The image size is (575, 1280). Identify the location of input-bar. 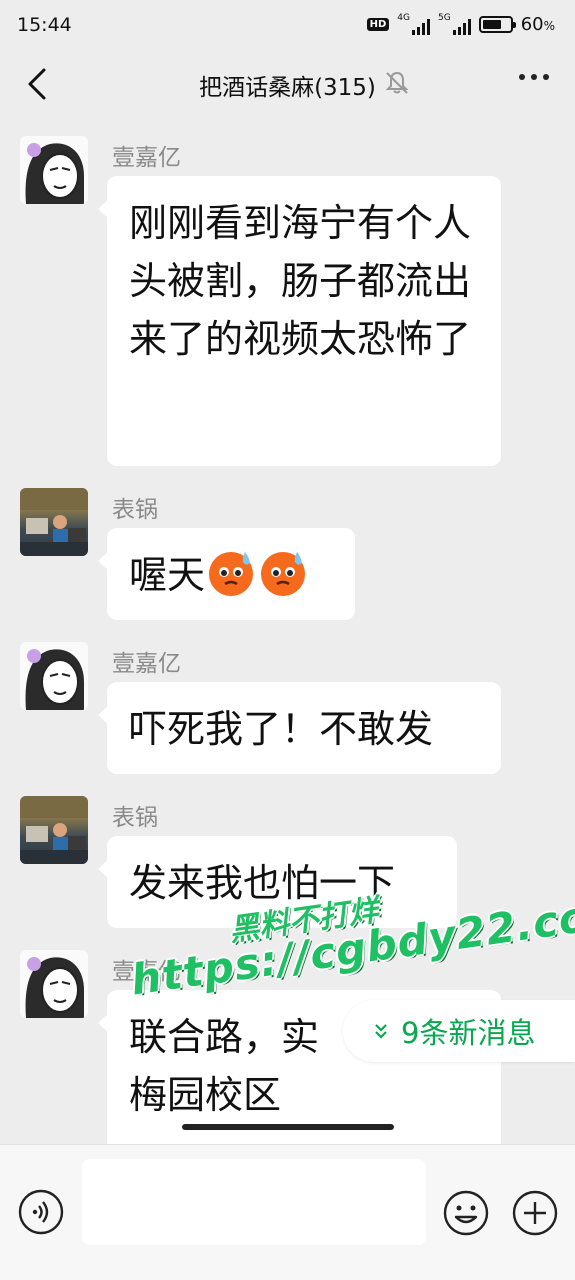
(287, 1212).